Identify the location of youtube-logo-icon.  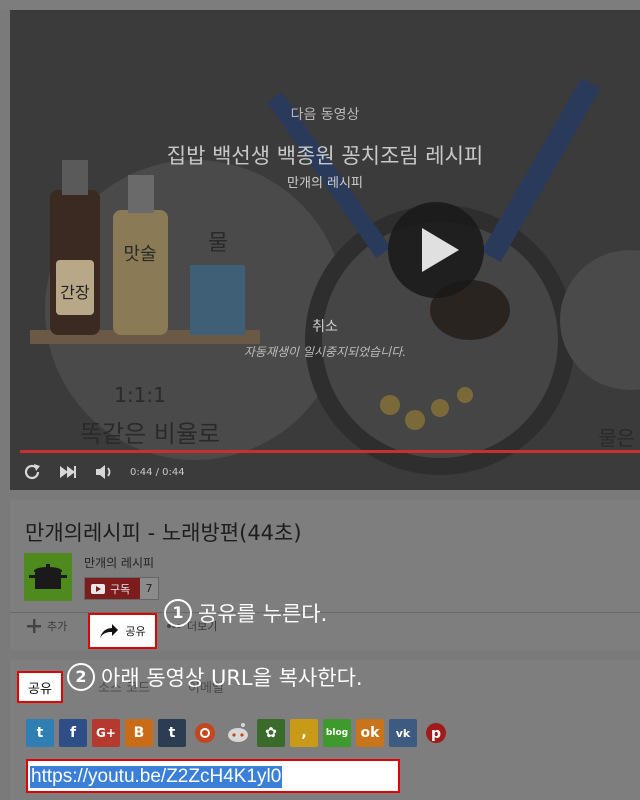
(98, 588).